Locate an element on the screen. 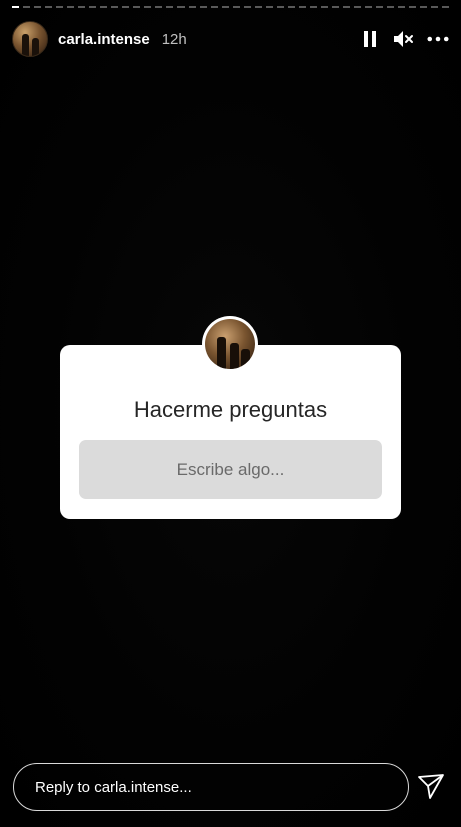 Image resolution: width=461 pixels, height=827 pixels. send-icon is located at coordinates (431, 786).